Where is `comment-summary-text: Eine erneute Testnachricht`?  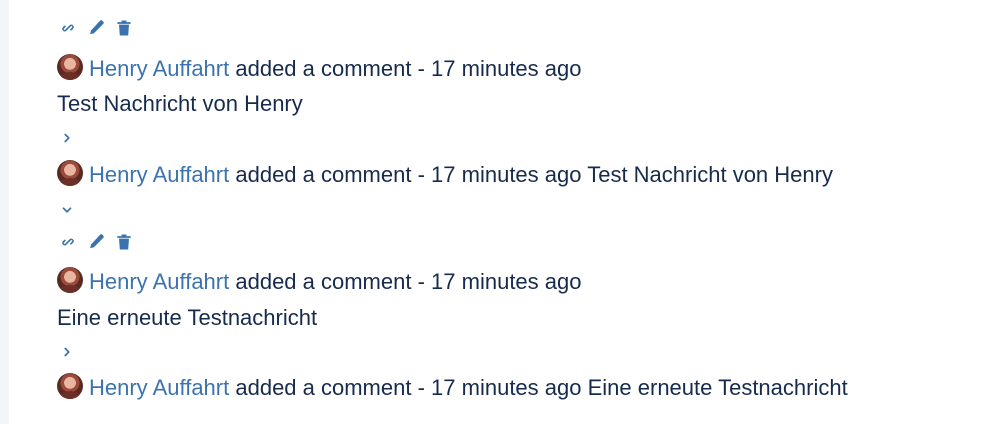 comment-summary-text: Eine erneute Testnachricht is located at coordinates (717, 387).